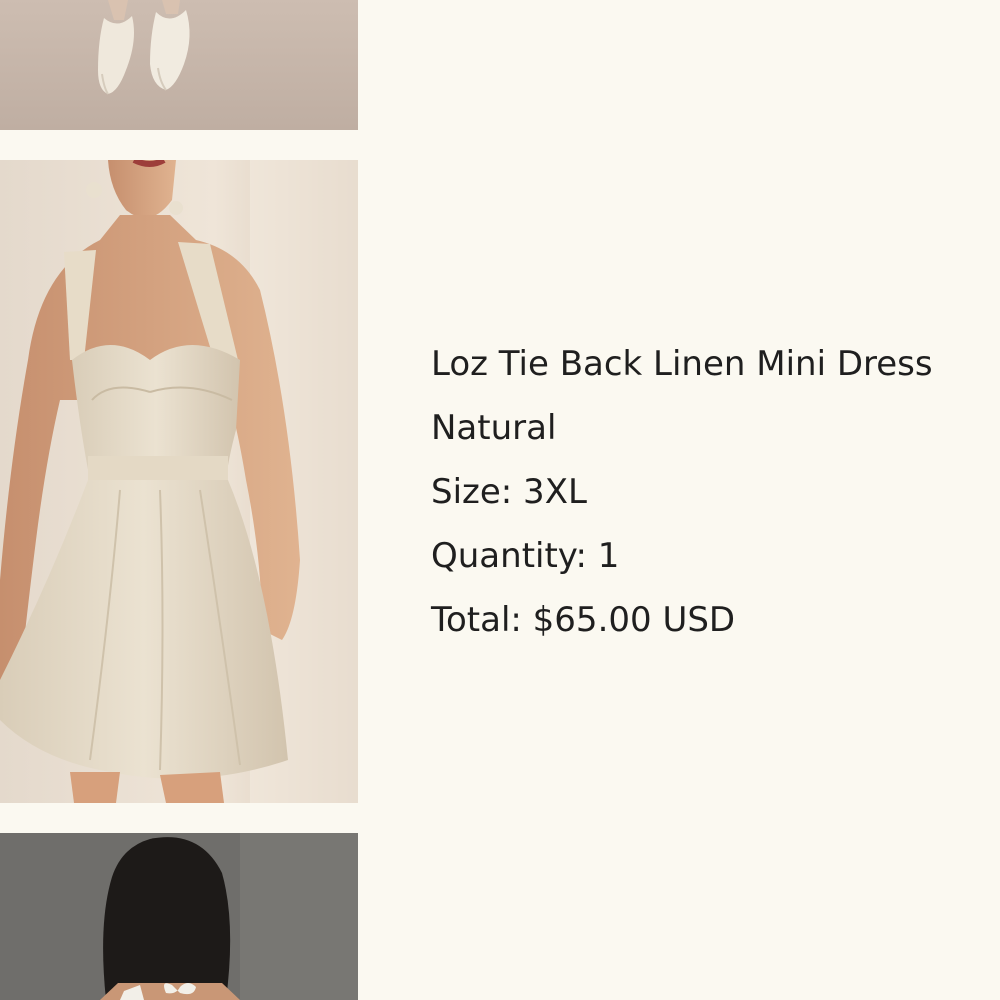 This screenshot has width=1000, height=1000. Describe the element at coordinates (583, 620) in the screenshot. I see `product-total: Total: $65.00 USD` at that location.